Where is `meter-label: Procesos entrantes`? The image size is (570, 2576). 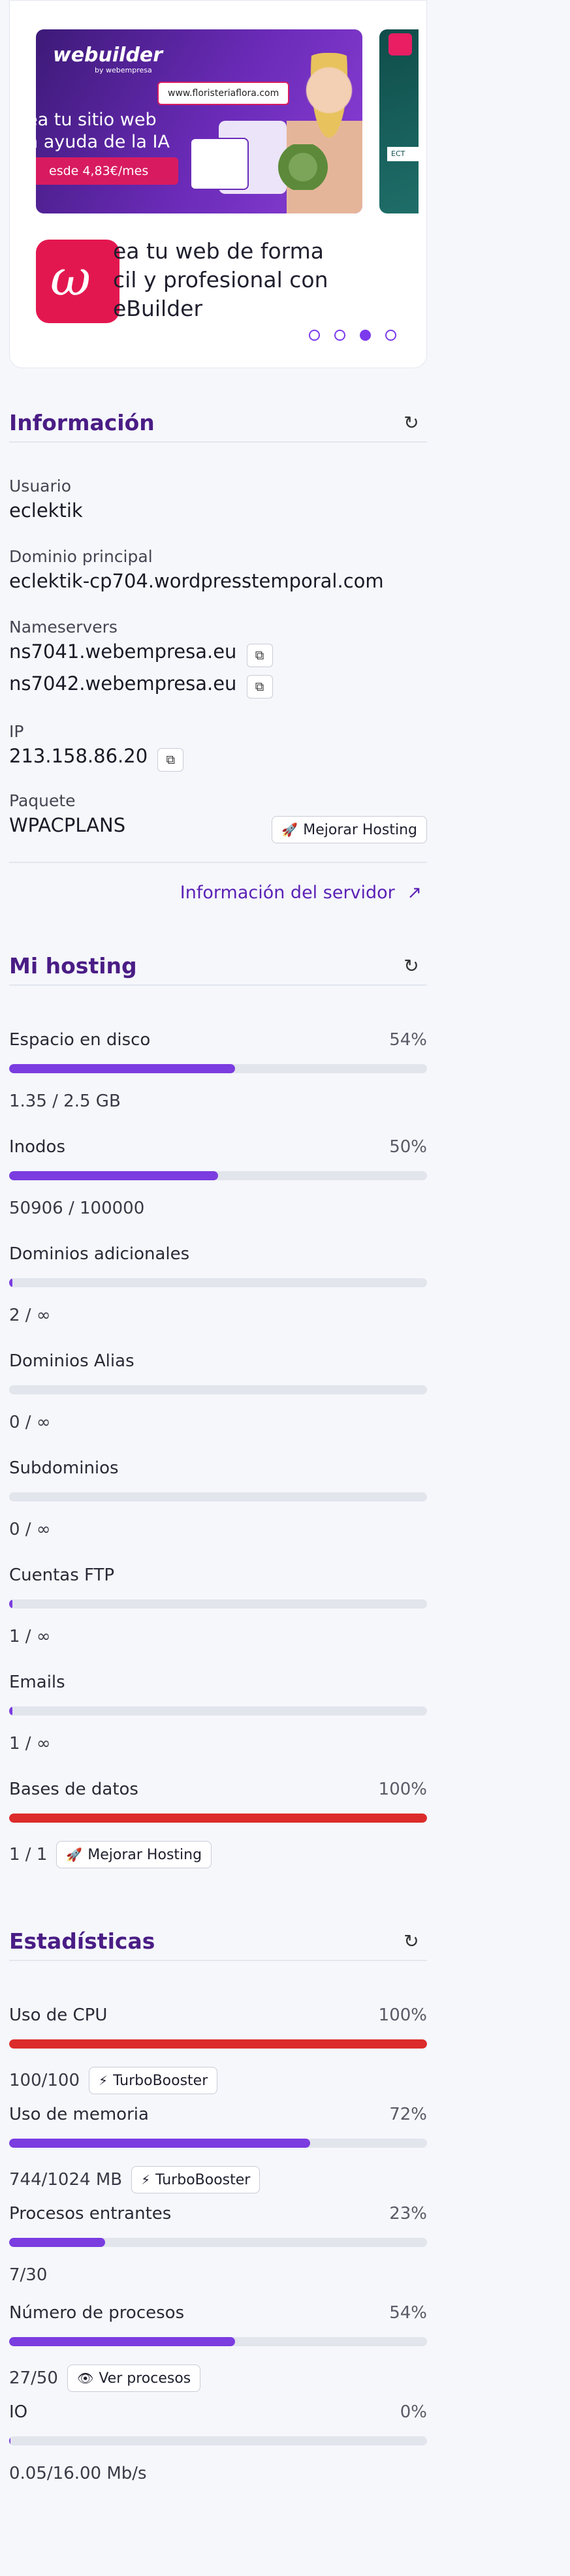
meter-label: Procesos entrantes is located at coordinates (91, 2213).